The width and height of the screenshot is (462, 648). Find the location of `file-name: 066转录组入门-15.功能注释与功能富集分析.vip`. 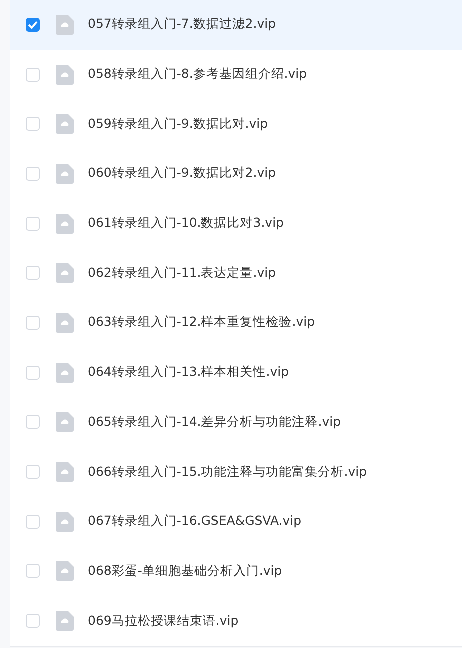

file-name: 066转录组入门-15.功能注释与功能富集分析.vip is located at coordinates (228, 472).